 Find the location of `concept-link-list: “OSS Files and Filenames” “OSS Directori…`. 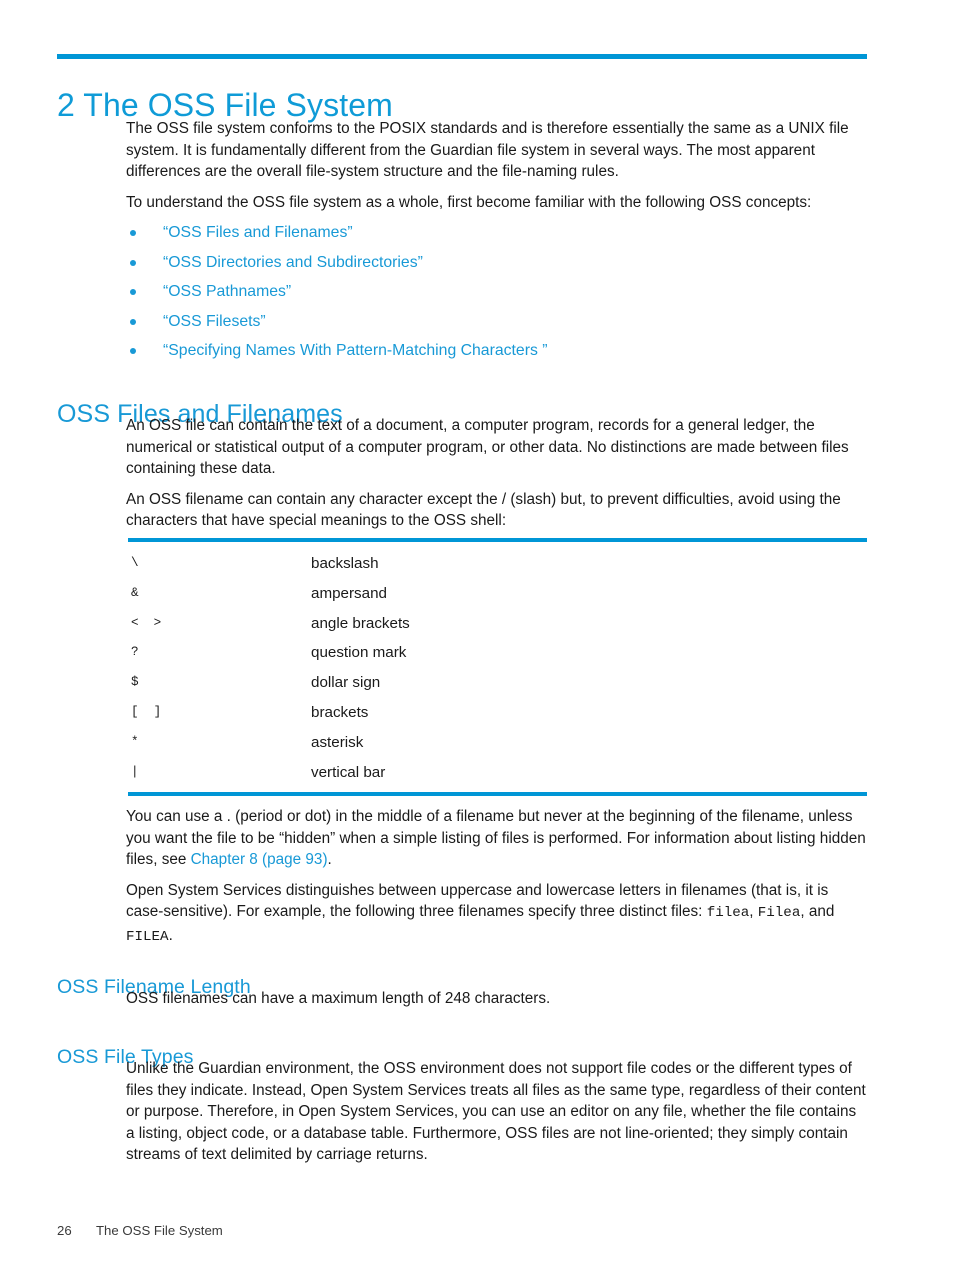

concept-link-list: “OSS Files and Filenames” “OSS Directori… is located at coordinates (497, 291).